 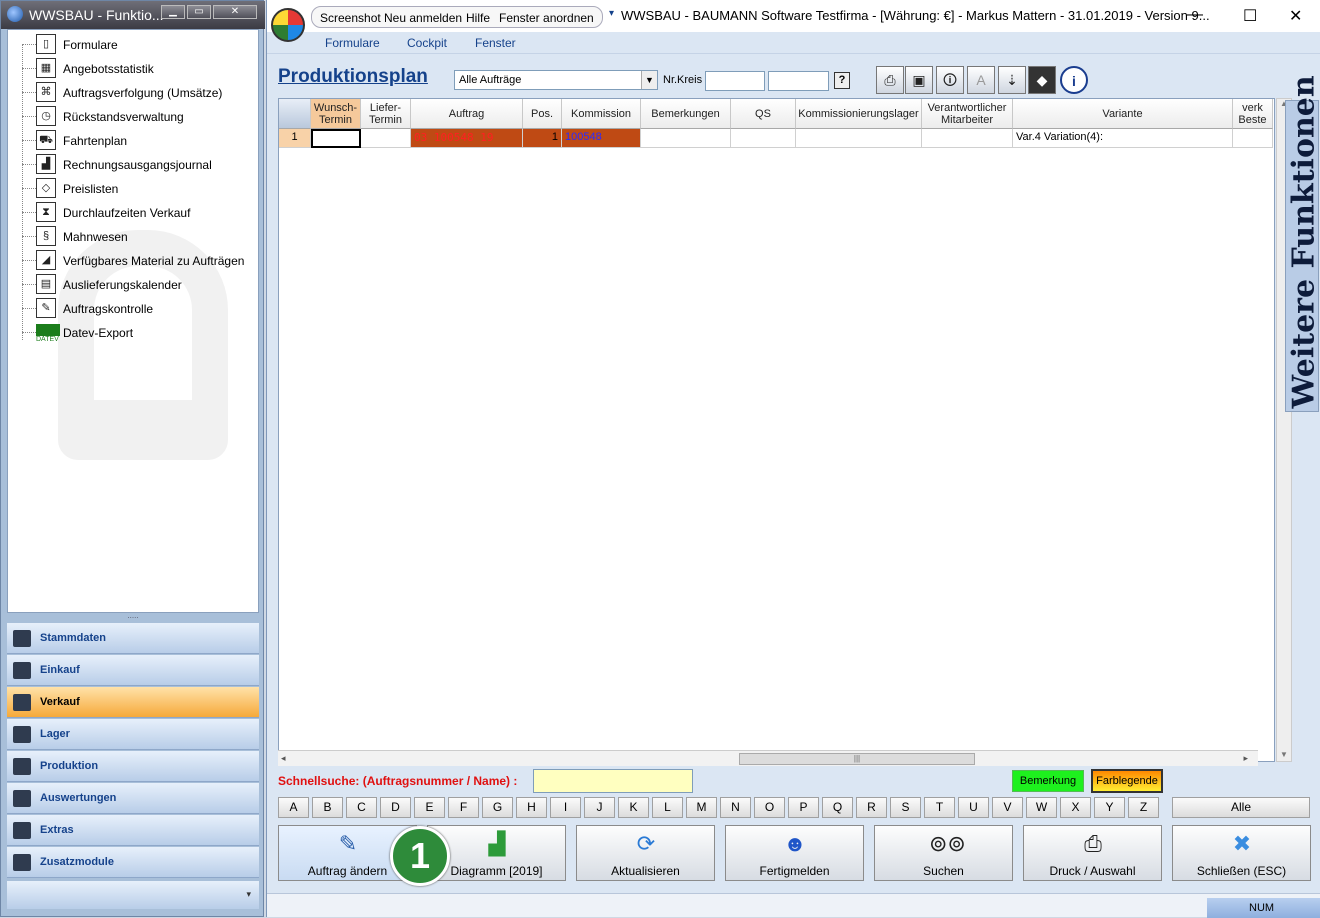 What do you see at coordinates (133, 92) in the screenshot?
I see `tree-item: ⌘Auftragsverfolgung (Umsätze)` at bounding box center [133, 92].